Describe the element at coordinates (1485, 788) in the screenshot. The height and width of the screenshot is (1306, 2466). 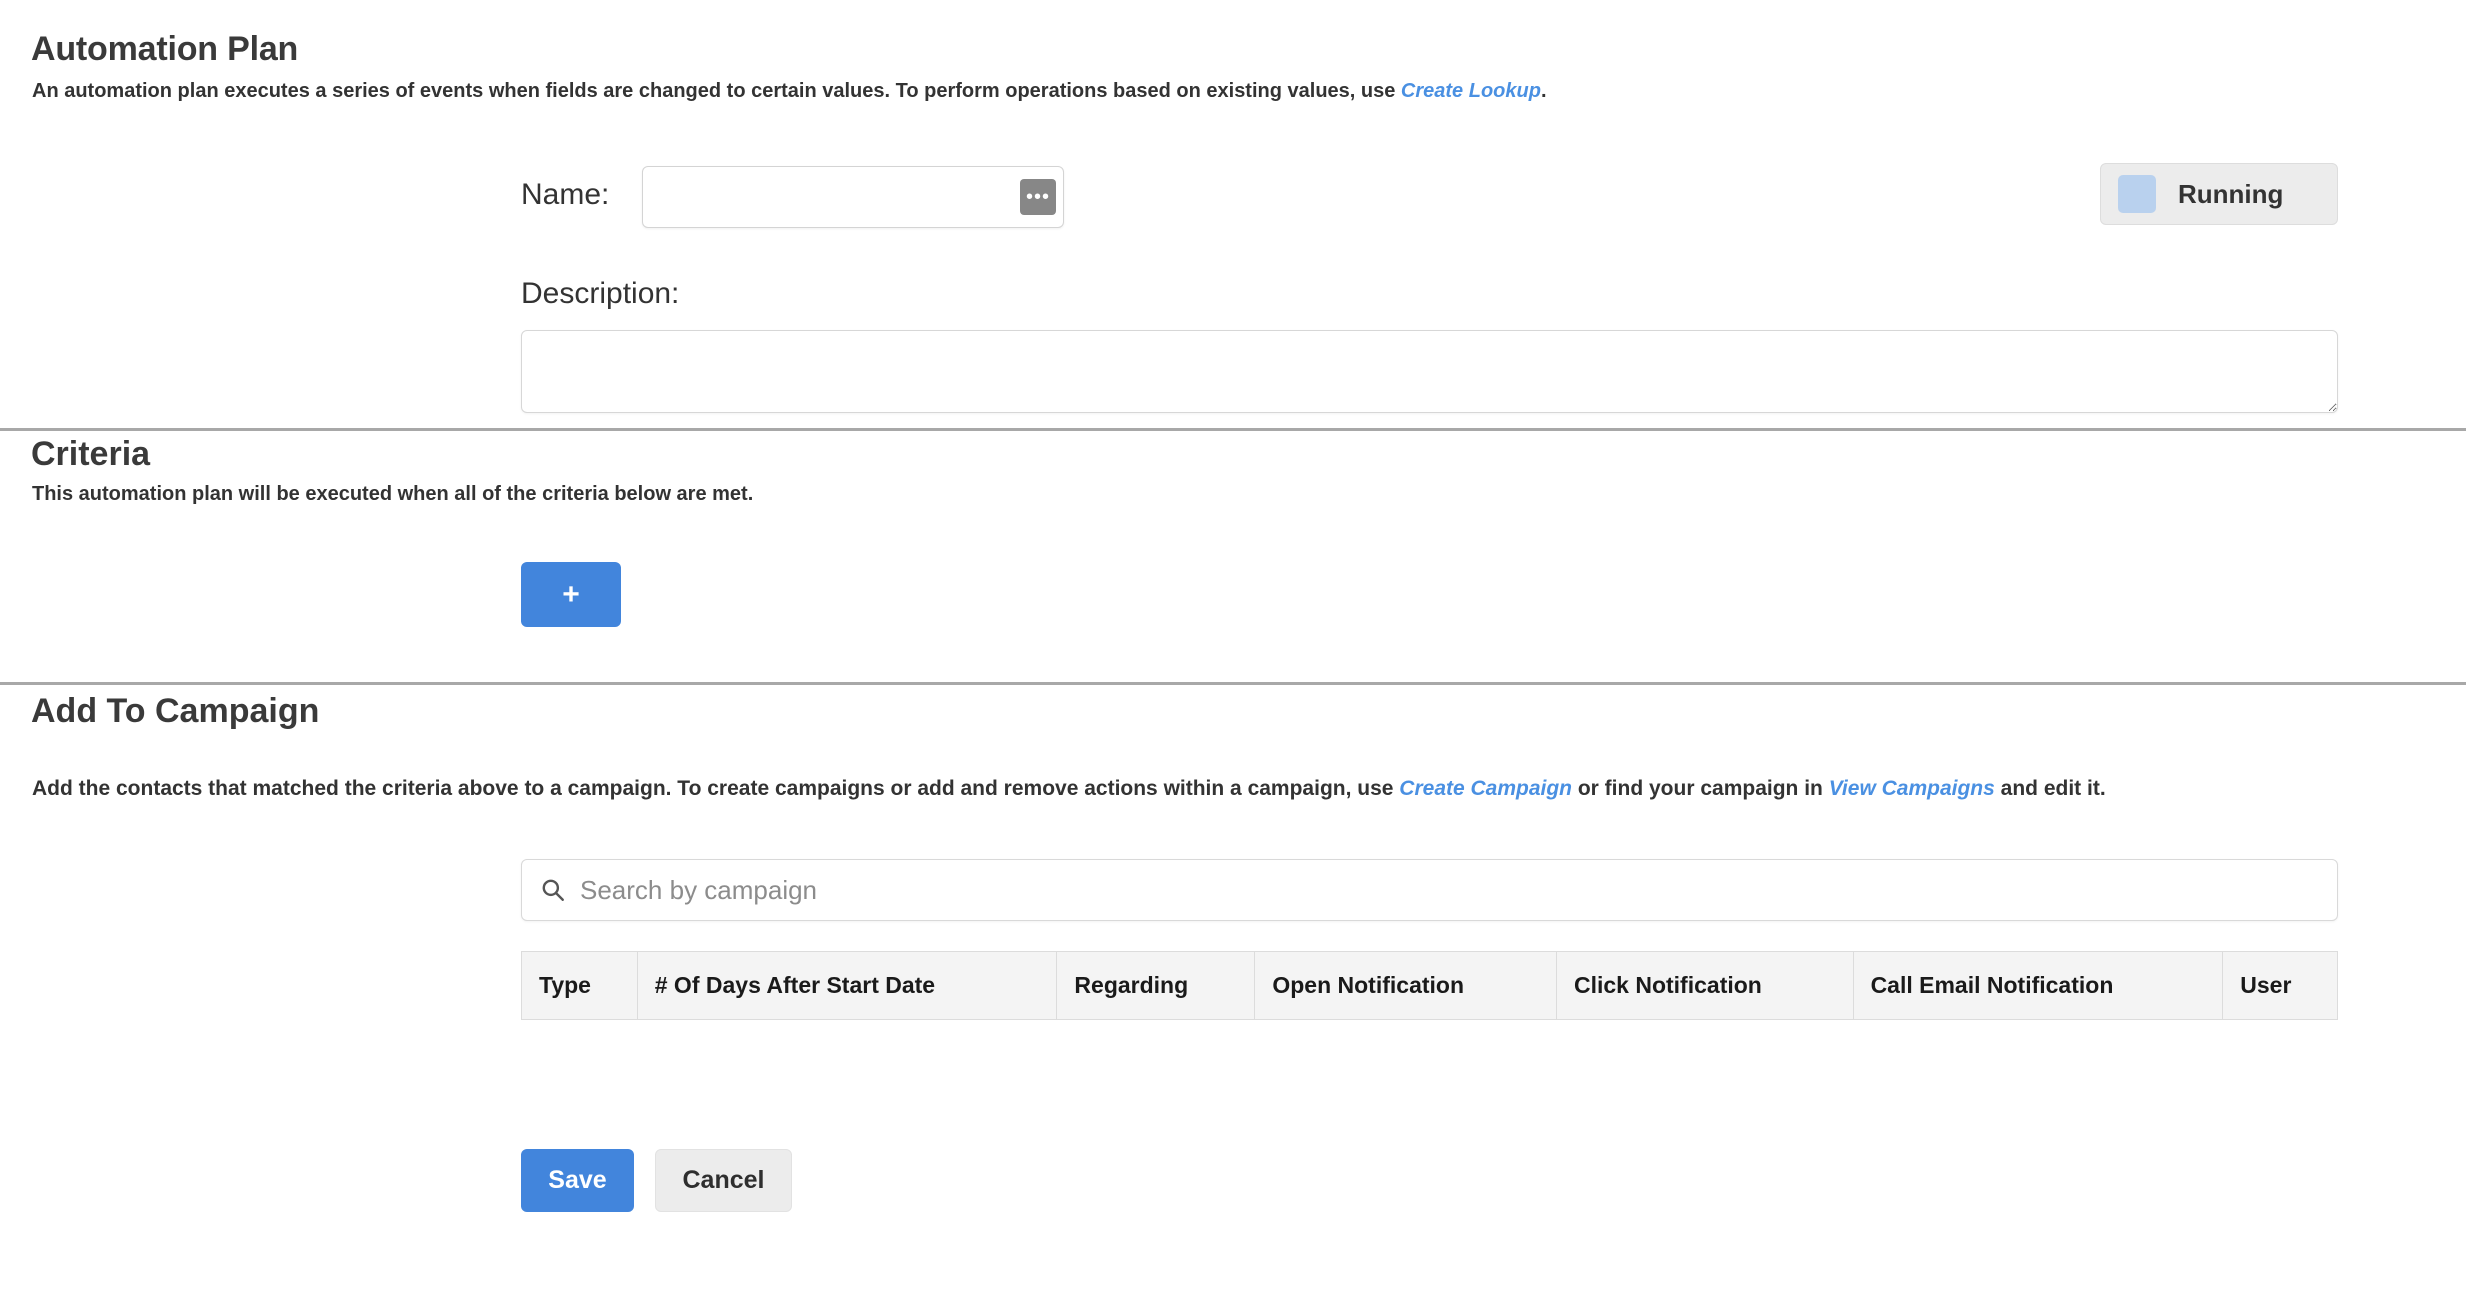
I see `create-campaign-link: Create Campaign` at that location.